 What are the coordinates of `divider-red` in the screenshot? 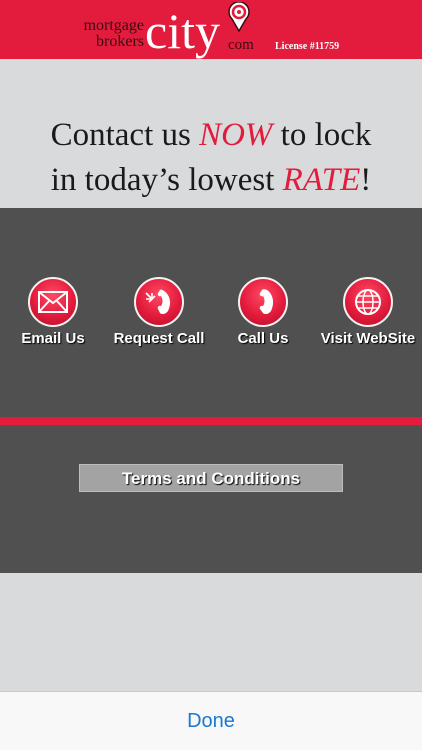 It's located at (211, 421).